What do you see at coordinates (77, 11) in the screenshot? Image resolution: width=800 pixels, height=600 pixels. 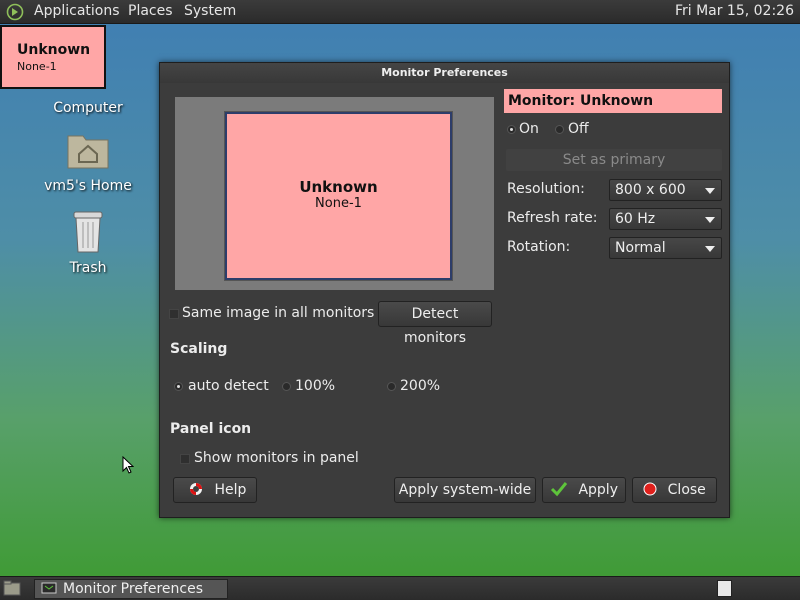 I see `applications-menu: Applications` at bounding box center [77, 11].